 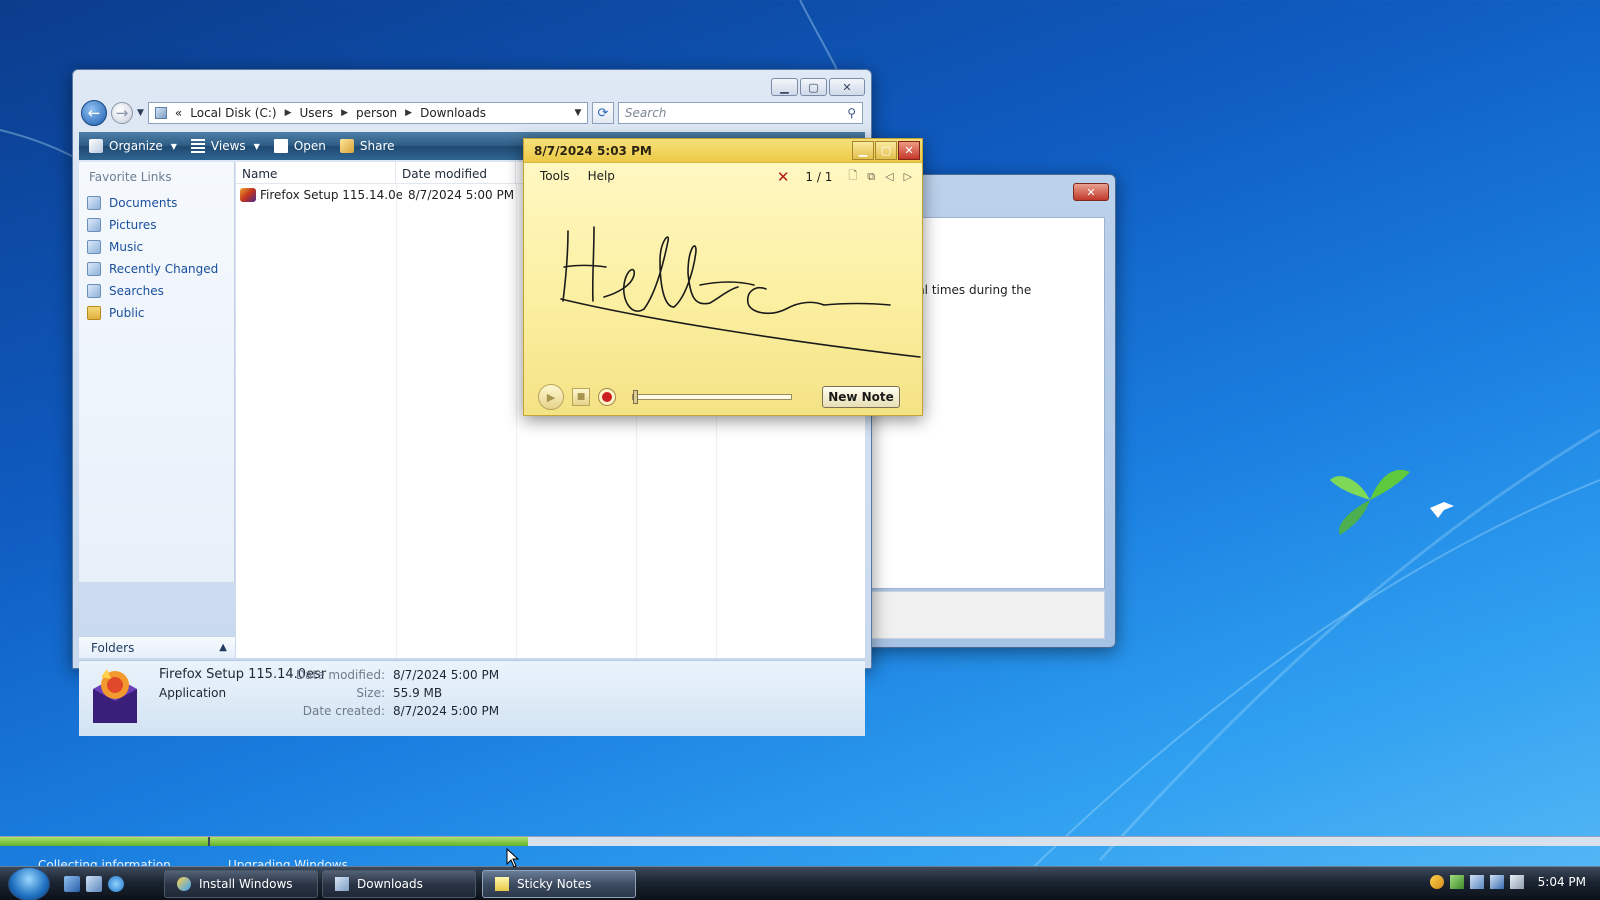 What do you see at coordinates (390, 884) in the screenshot?
I see `taskbar-item-label: Downloads` at bounding box center [390, 884].